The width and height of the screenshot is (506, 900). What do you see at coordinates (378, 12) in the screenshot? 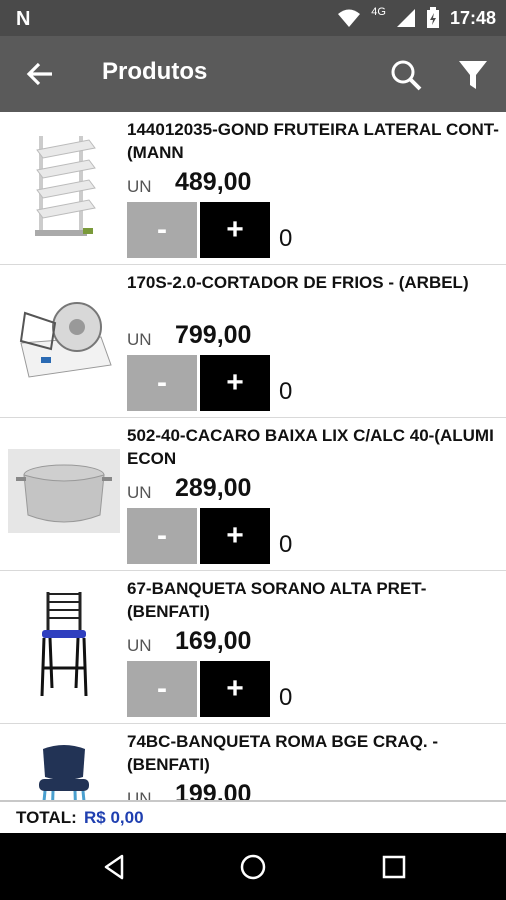
I see `network-type: 4G` at bounding box center [378, 12].